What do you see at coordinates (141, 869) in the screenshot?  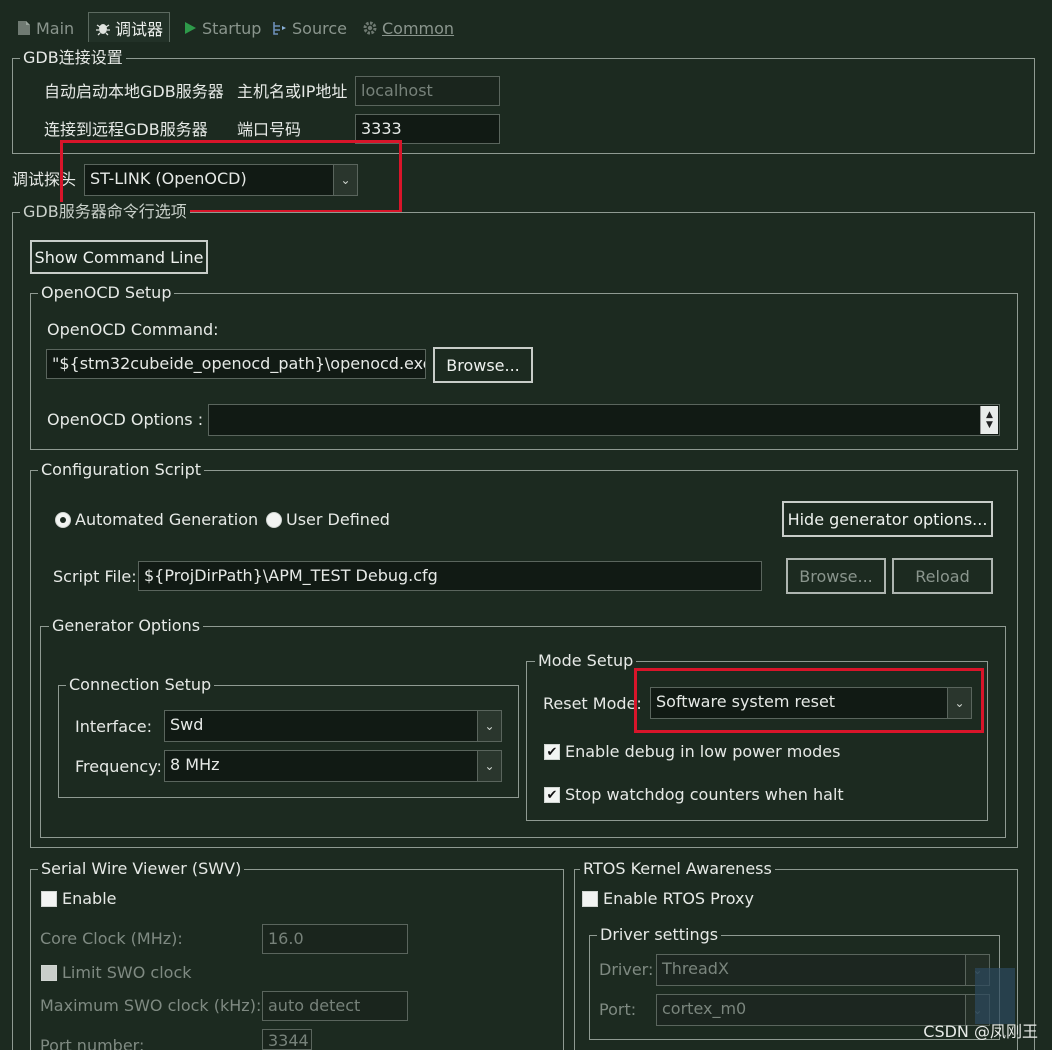 I see `swv-title: Serial Wire Viewer (SWV)` at bounding box center [141, 869].